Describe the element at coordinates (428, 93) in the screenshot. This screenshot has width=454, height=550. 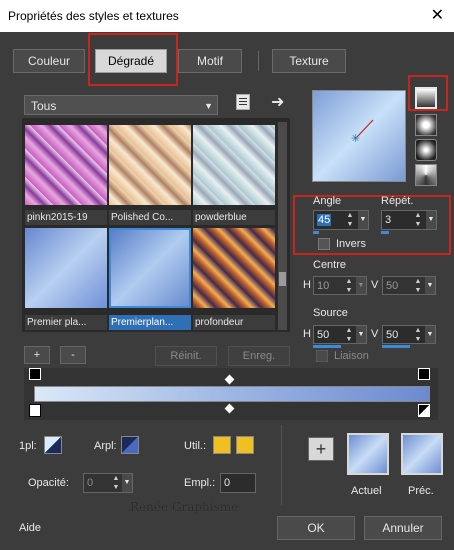
I see `highlight-box-type` at that location.